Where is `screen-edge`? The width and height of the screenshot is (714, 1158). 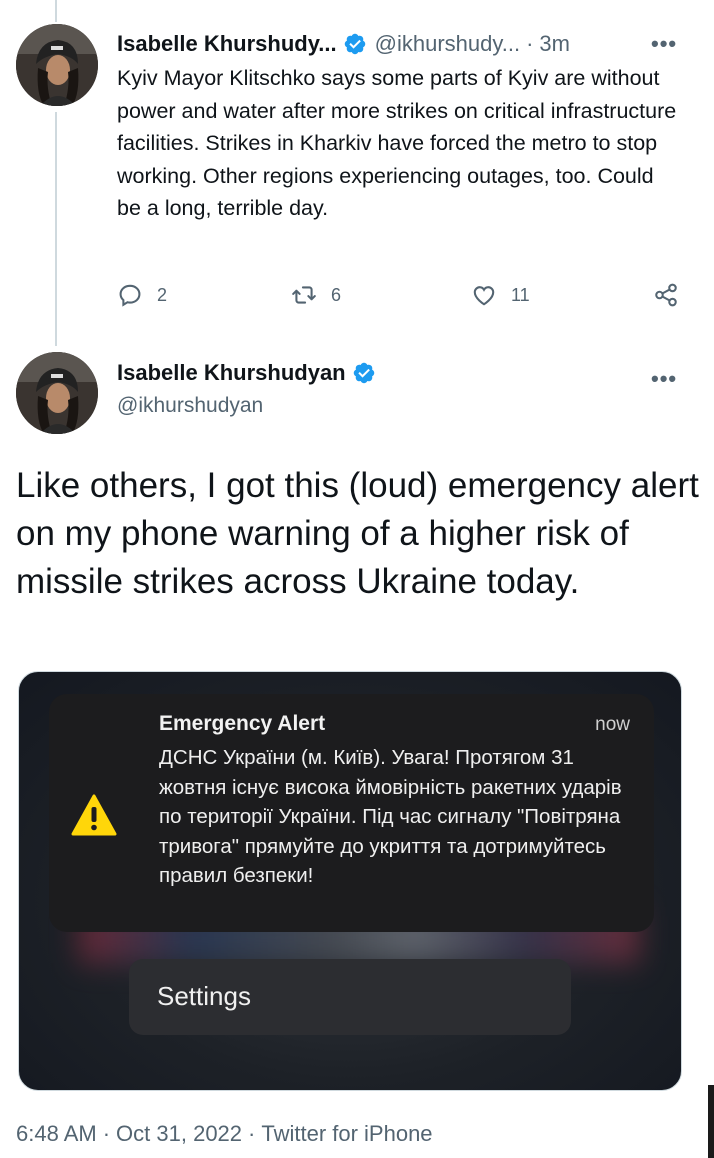
screen-edge is located at coordinates (711, 1121).